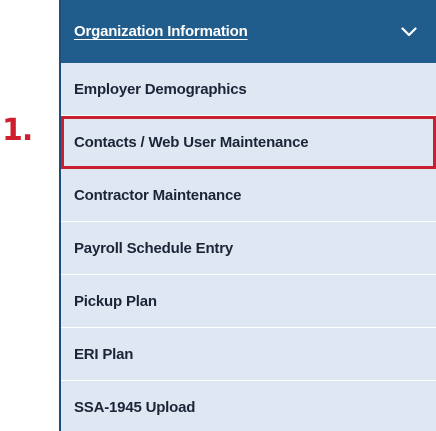  Describe the element at coordinates (161, 31) in the screenshot. I see `menu-section-title: Organization Information` at that location.